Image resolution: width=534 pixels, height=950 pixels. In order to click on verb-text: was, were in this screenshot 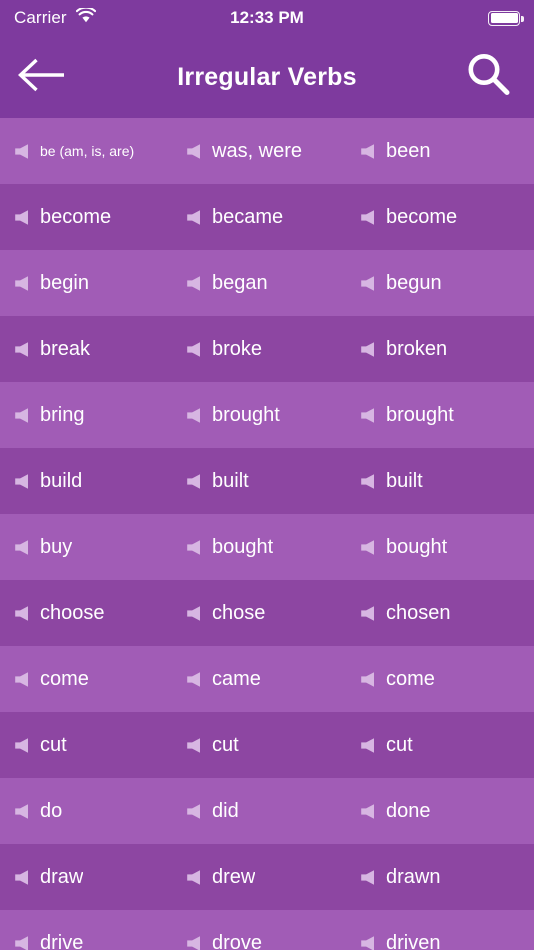, I will do `click(257, 150)`.